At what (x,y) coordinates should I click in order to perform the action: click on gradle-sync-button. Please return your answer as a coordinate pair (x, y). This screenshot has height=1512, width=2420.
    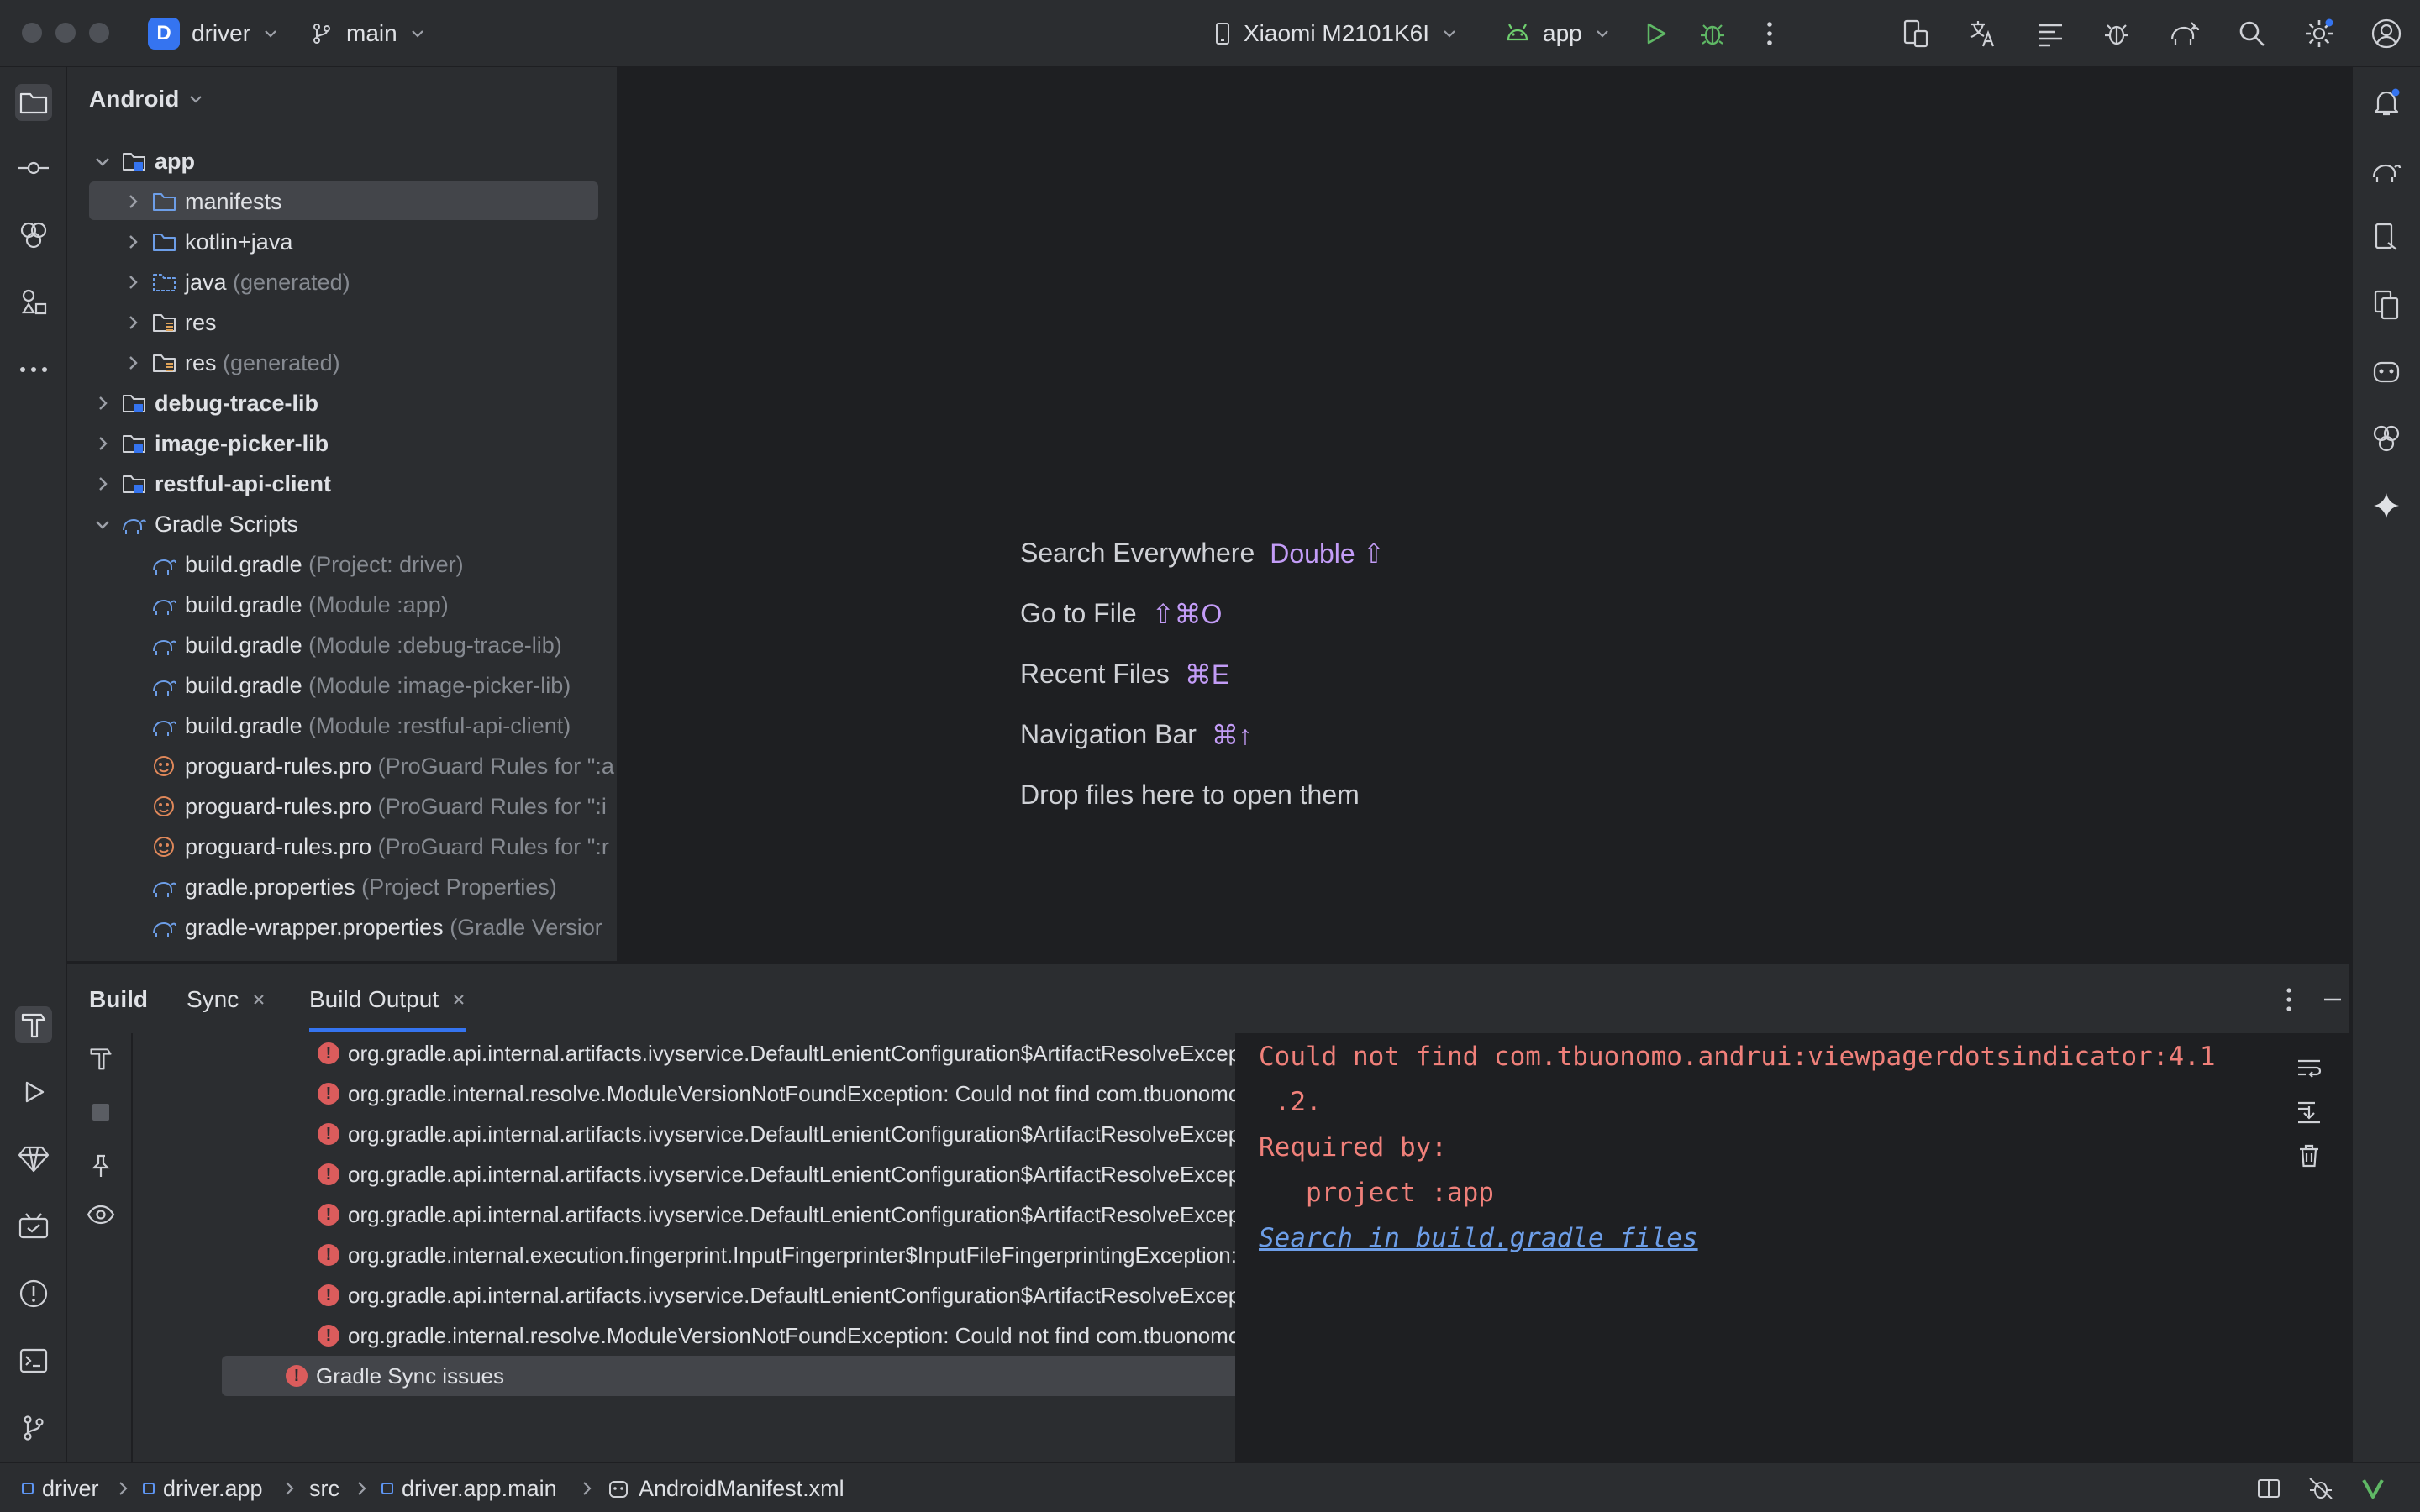
    Looking at the image, I should click on (2185, 33).